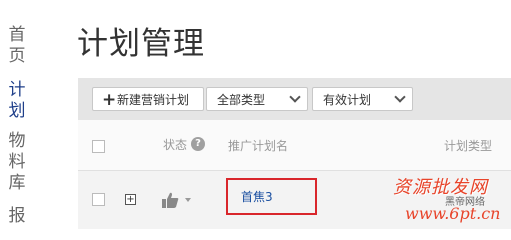 The height and width of the screenshot is (240, 511). What do you see at coordinates (258, 146) in the screenshot?
I see `column-header-name: 推广计划名` at bounding box center [258, 146].